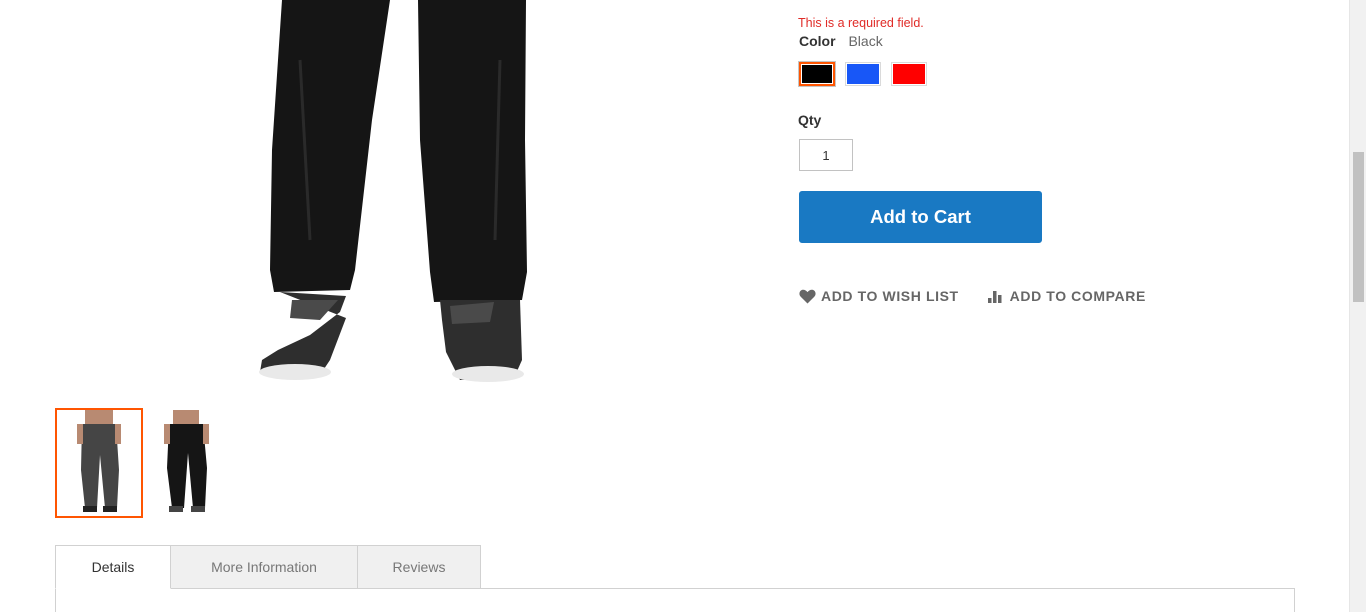 The height and width of the screenshot is (612, 1366). Describe the element at coordinates (264, 567) in the screenshot. I see `tab-more-information: More Information` at that location.